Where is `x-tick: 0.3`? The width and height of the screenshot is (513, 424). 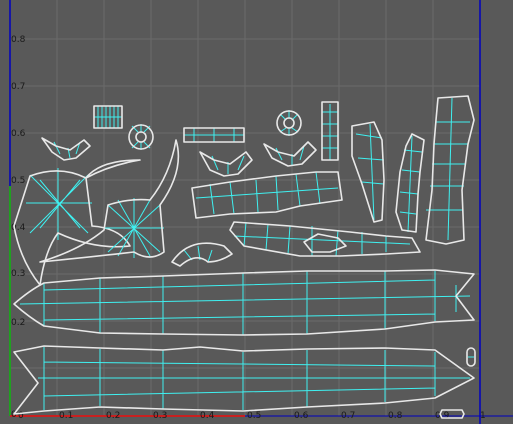
x-tick: 0.3 is located at coordinates (160, 416).